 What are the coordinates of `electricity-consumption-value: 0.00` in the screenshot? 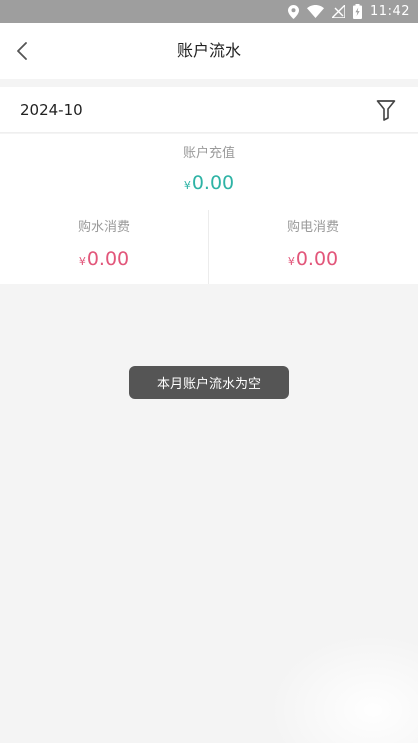 It's located at (317, 259).